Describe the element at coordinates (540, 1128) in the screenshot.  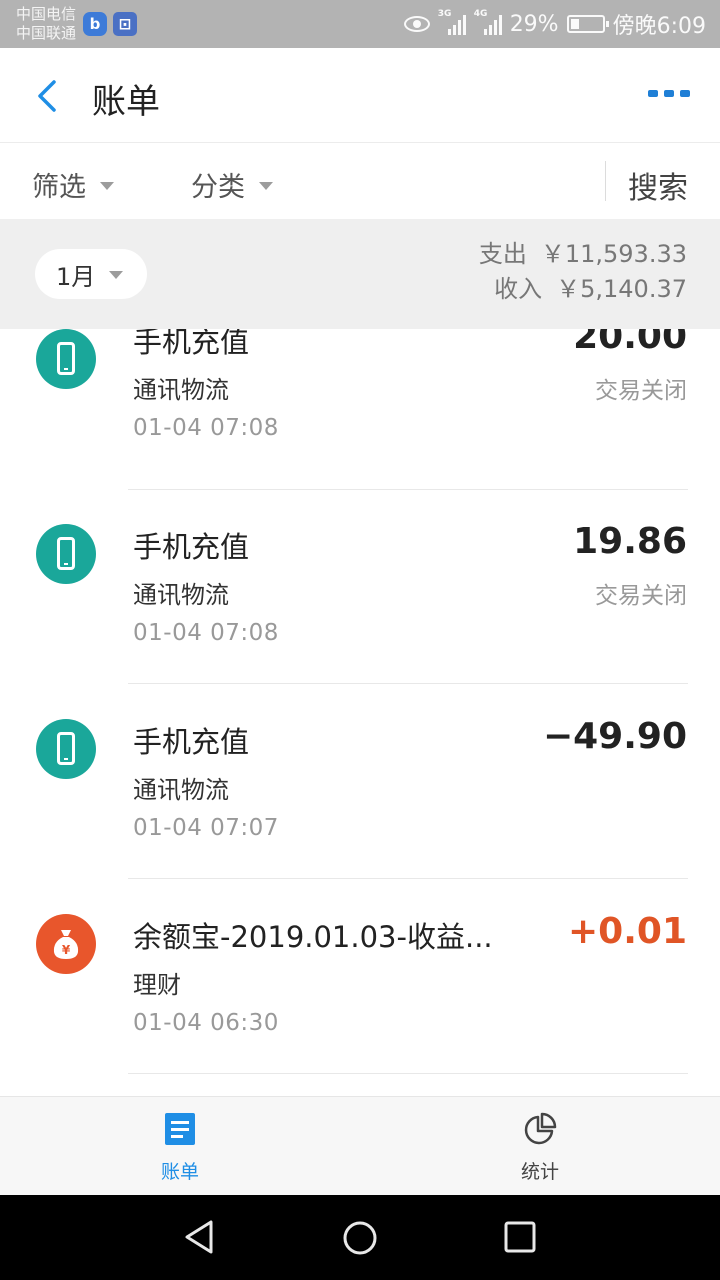
I see `pie-chart-icon` at that location.